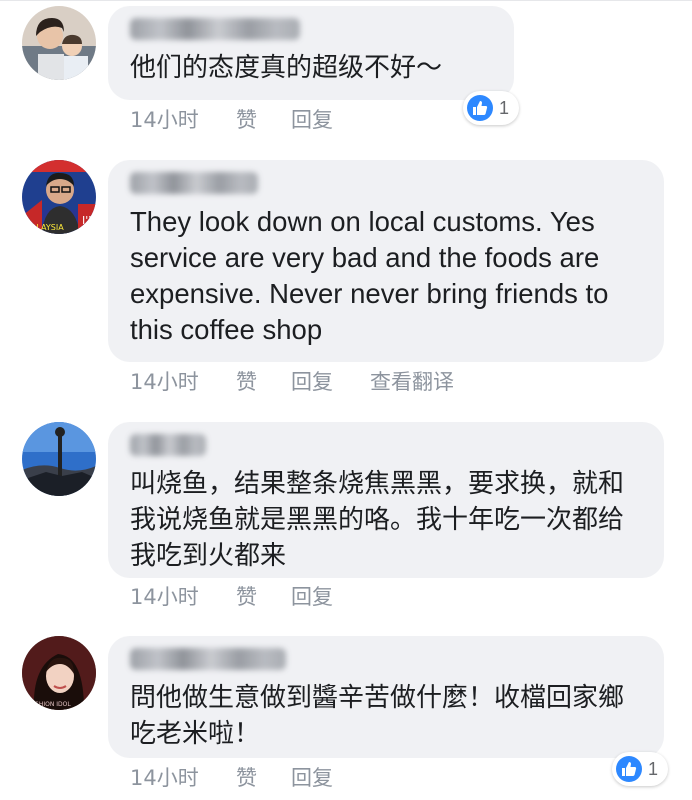  Describe the element at coordinates (59, 673) in the screenshot. I see `avatar: FASHION IDOL` at that location.